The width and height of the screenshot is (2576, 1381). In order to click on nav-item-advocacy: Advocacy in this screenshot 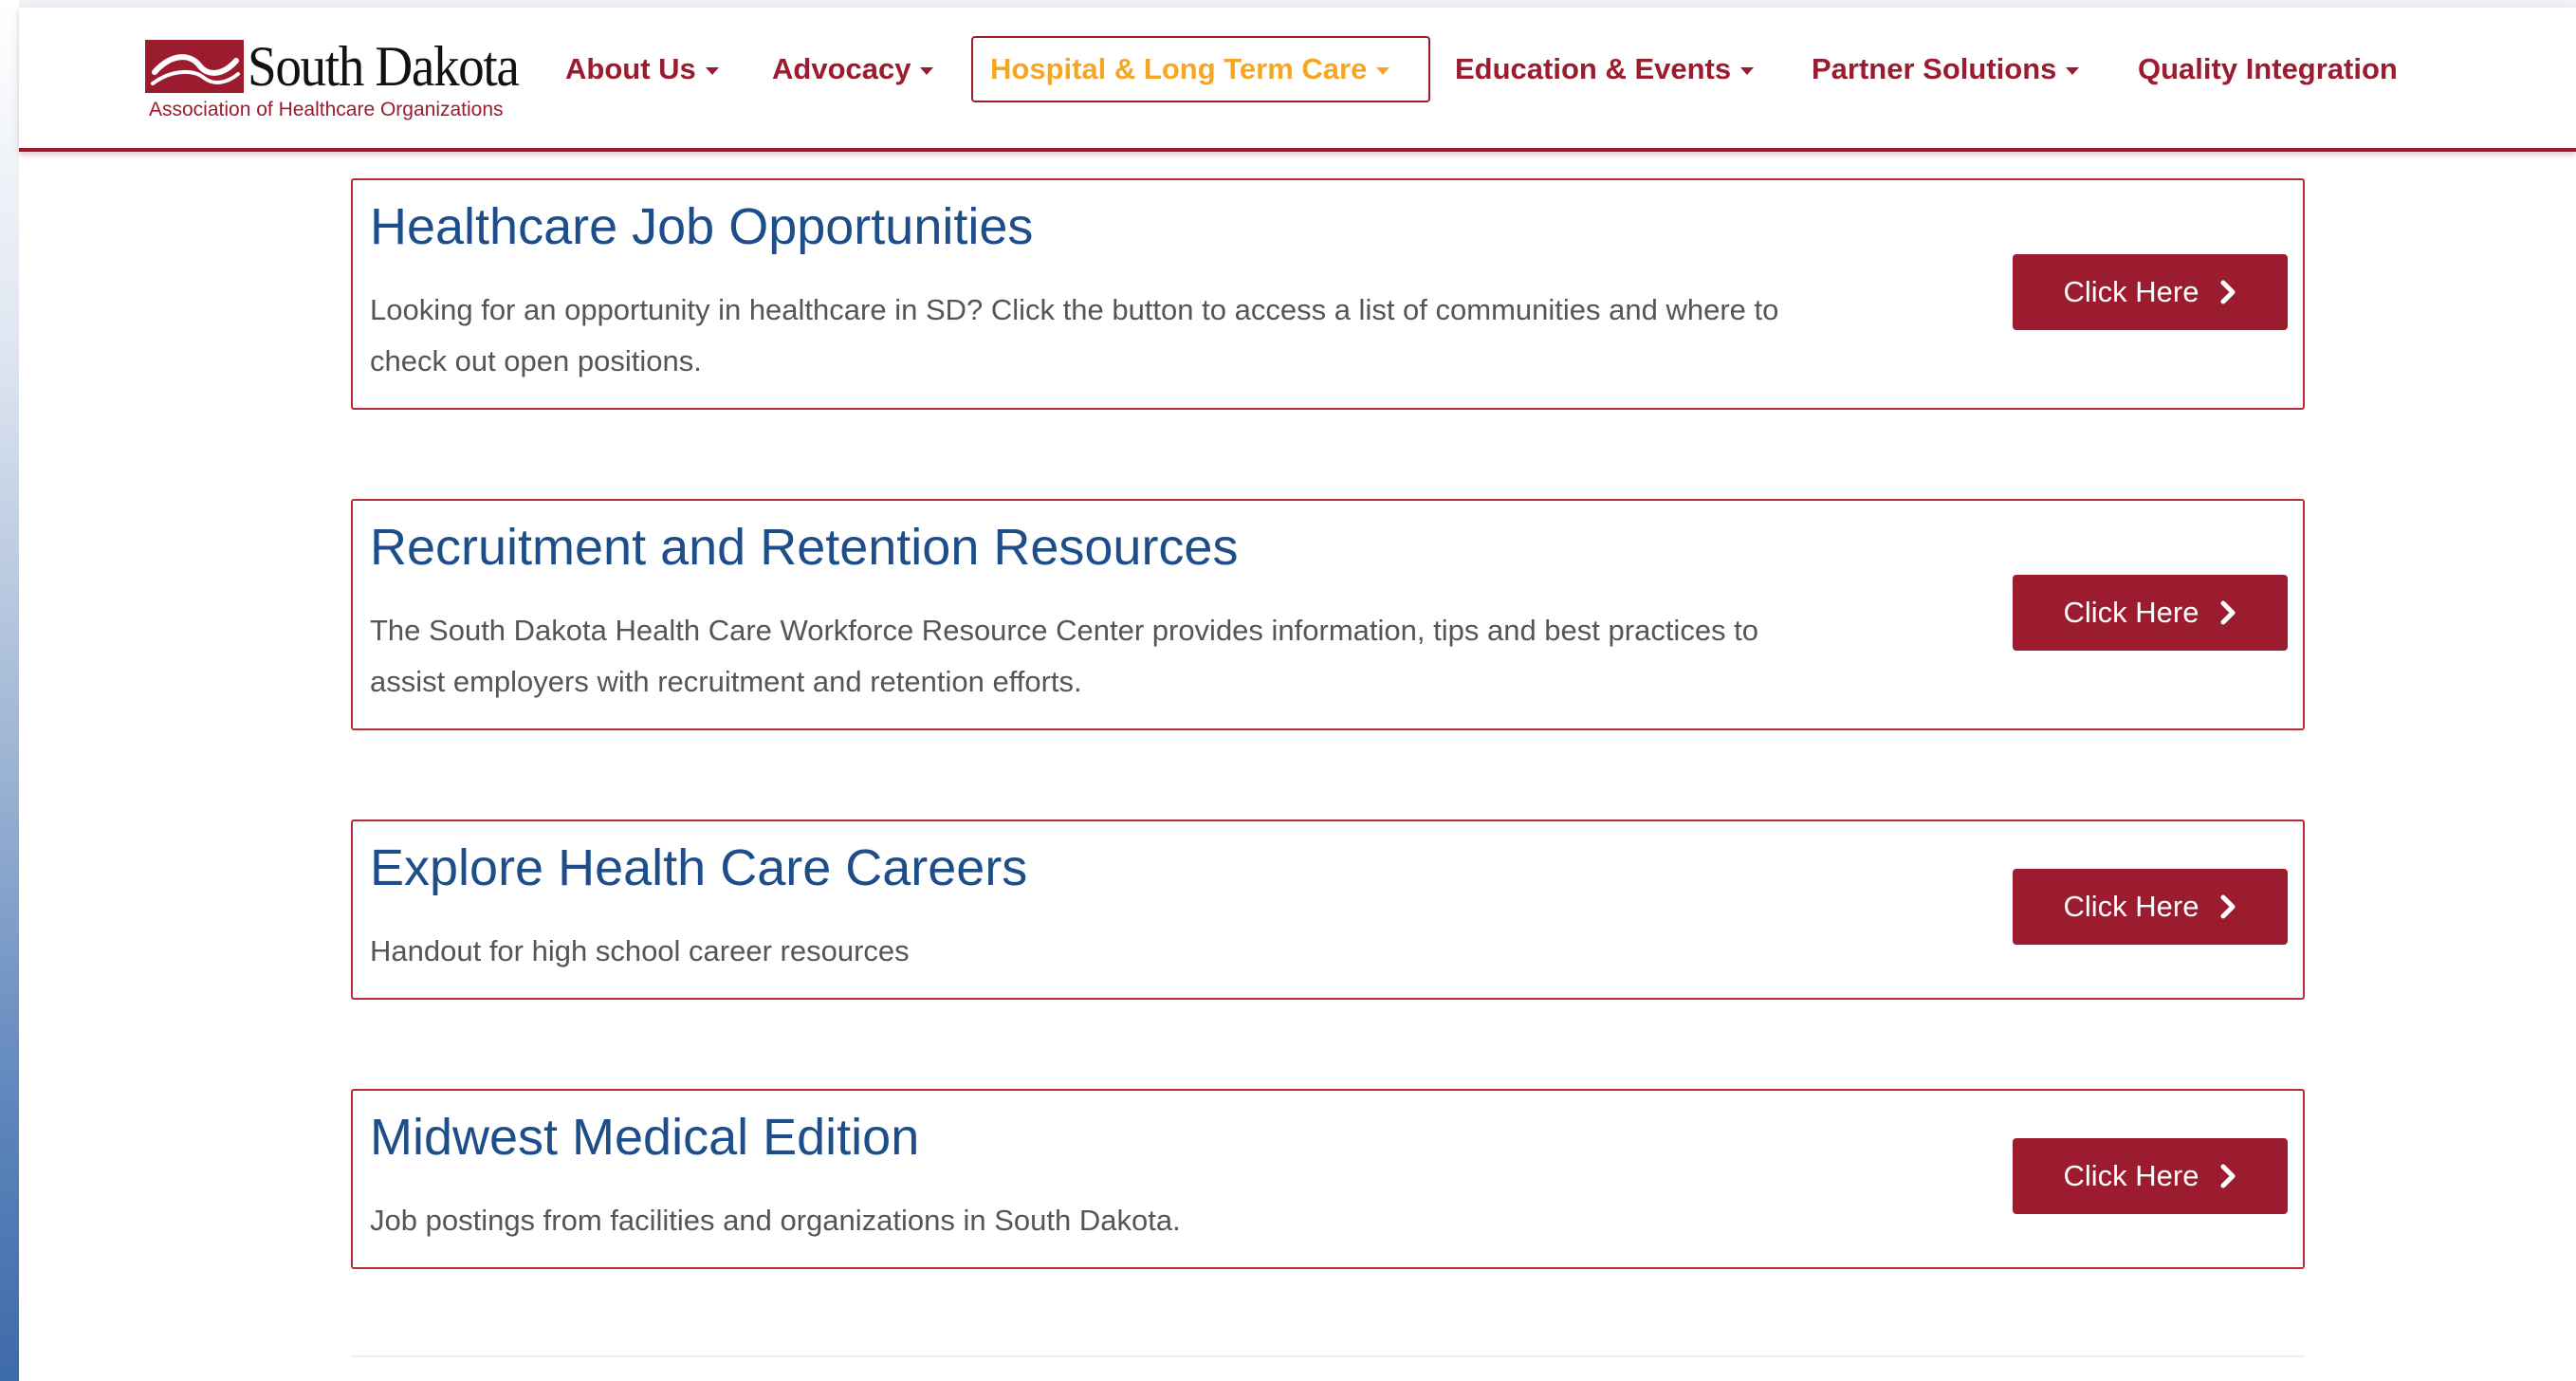, I will do `click(853, 69)`.